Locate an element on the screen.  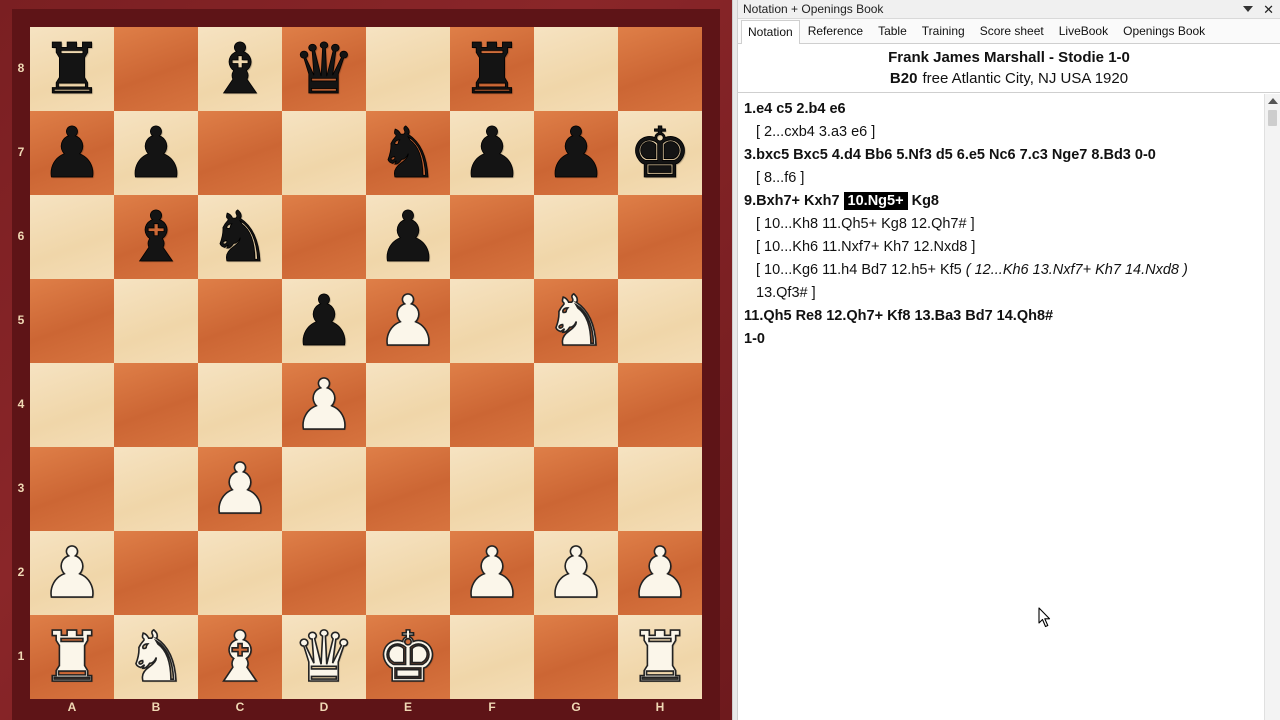
square-b8 is located at coordinates (156, 69).